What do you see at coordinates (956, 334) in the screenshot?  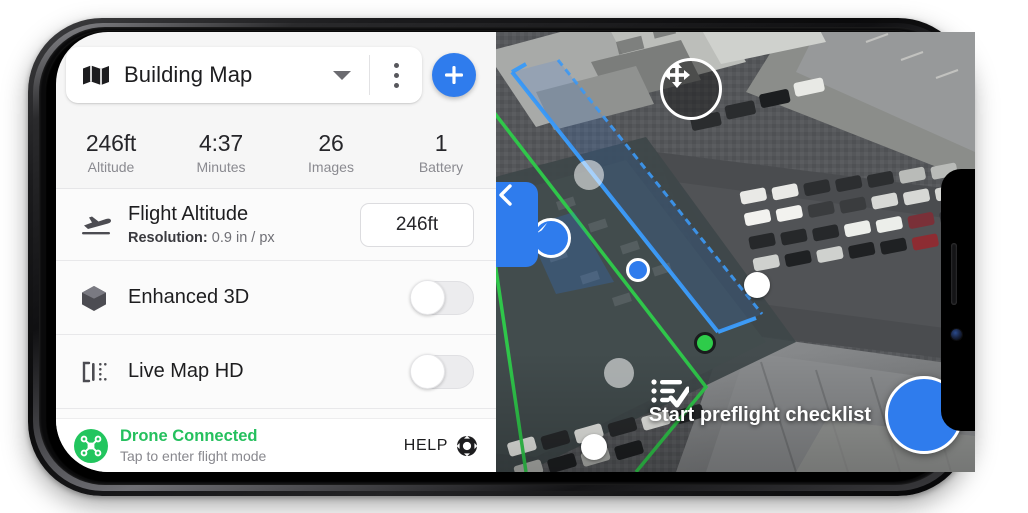 I see `front-camera-icon` at bounding box center [956, 334].